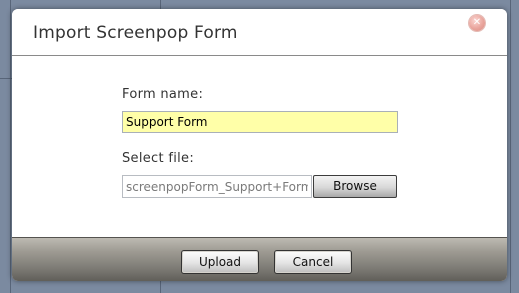 The image size is (519, 293). Describe the element at coordinates (135, 33) in the screenshot. I see `dialog-title: Import Screenpop Form` at that location.